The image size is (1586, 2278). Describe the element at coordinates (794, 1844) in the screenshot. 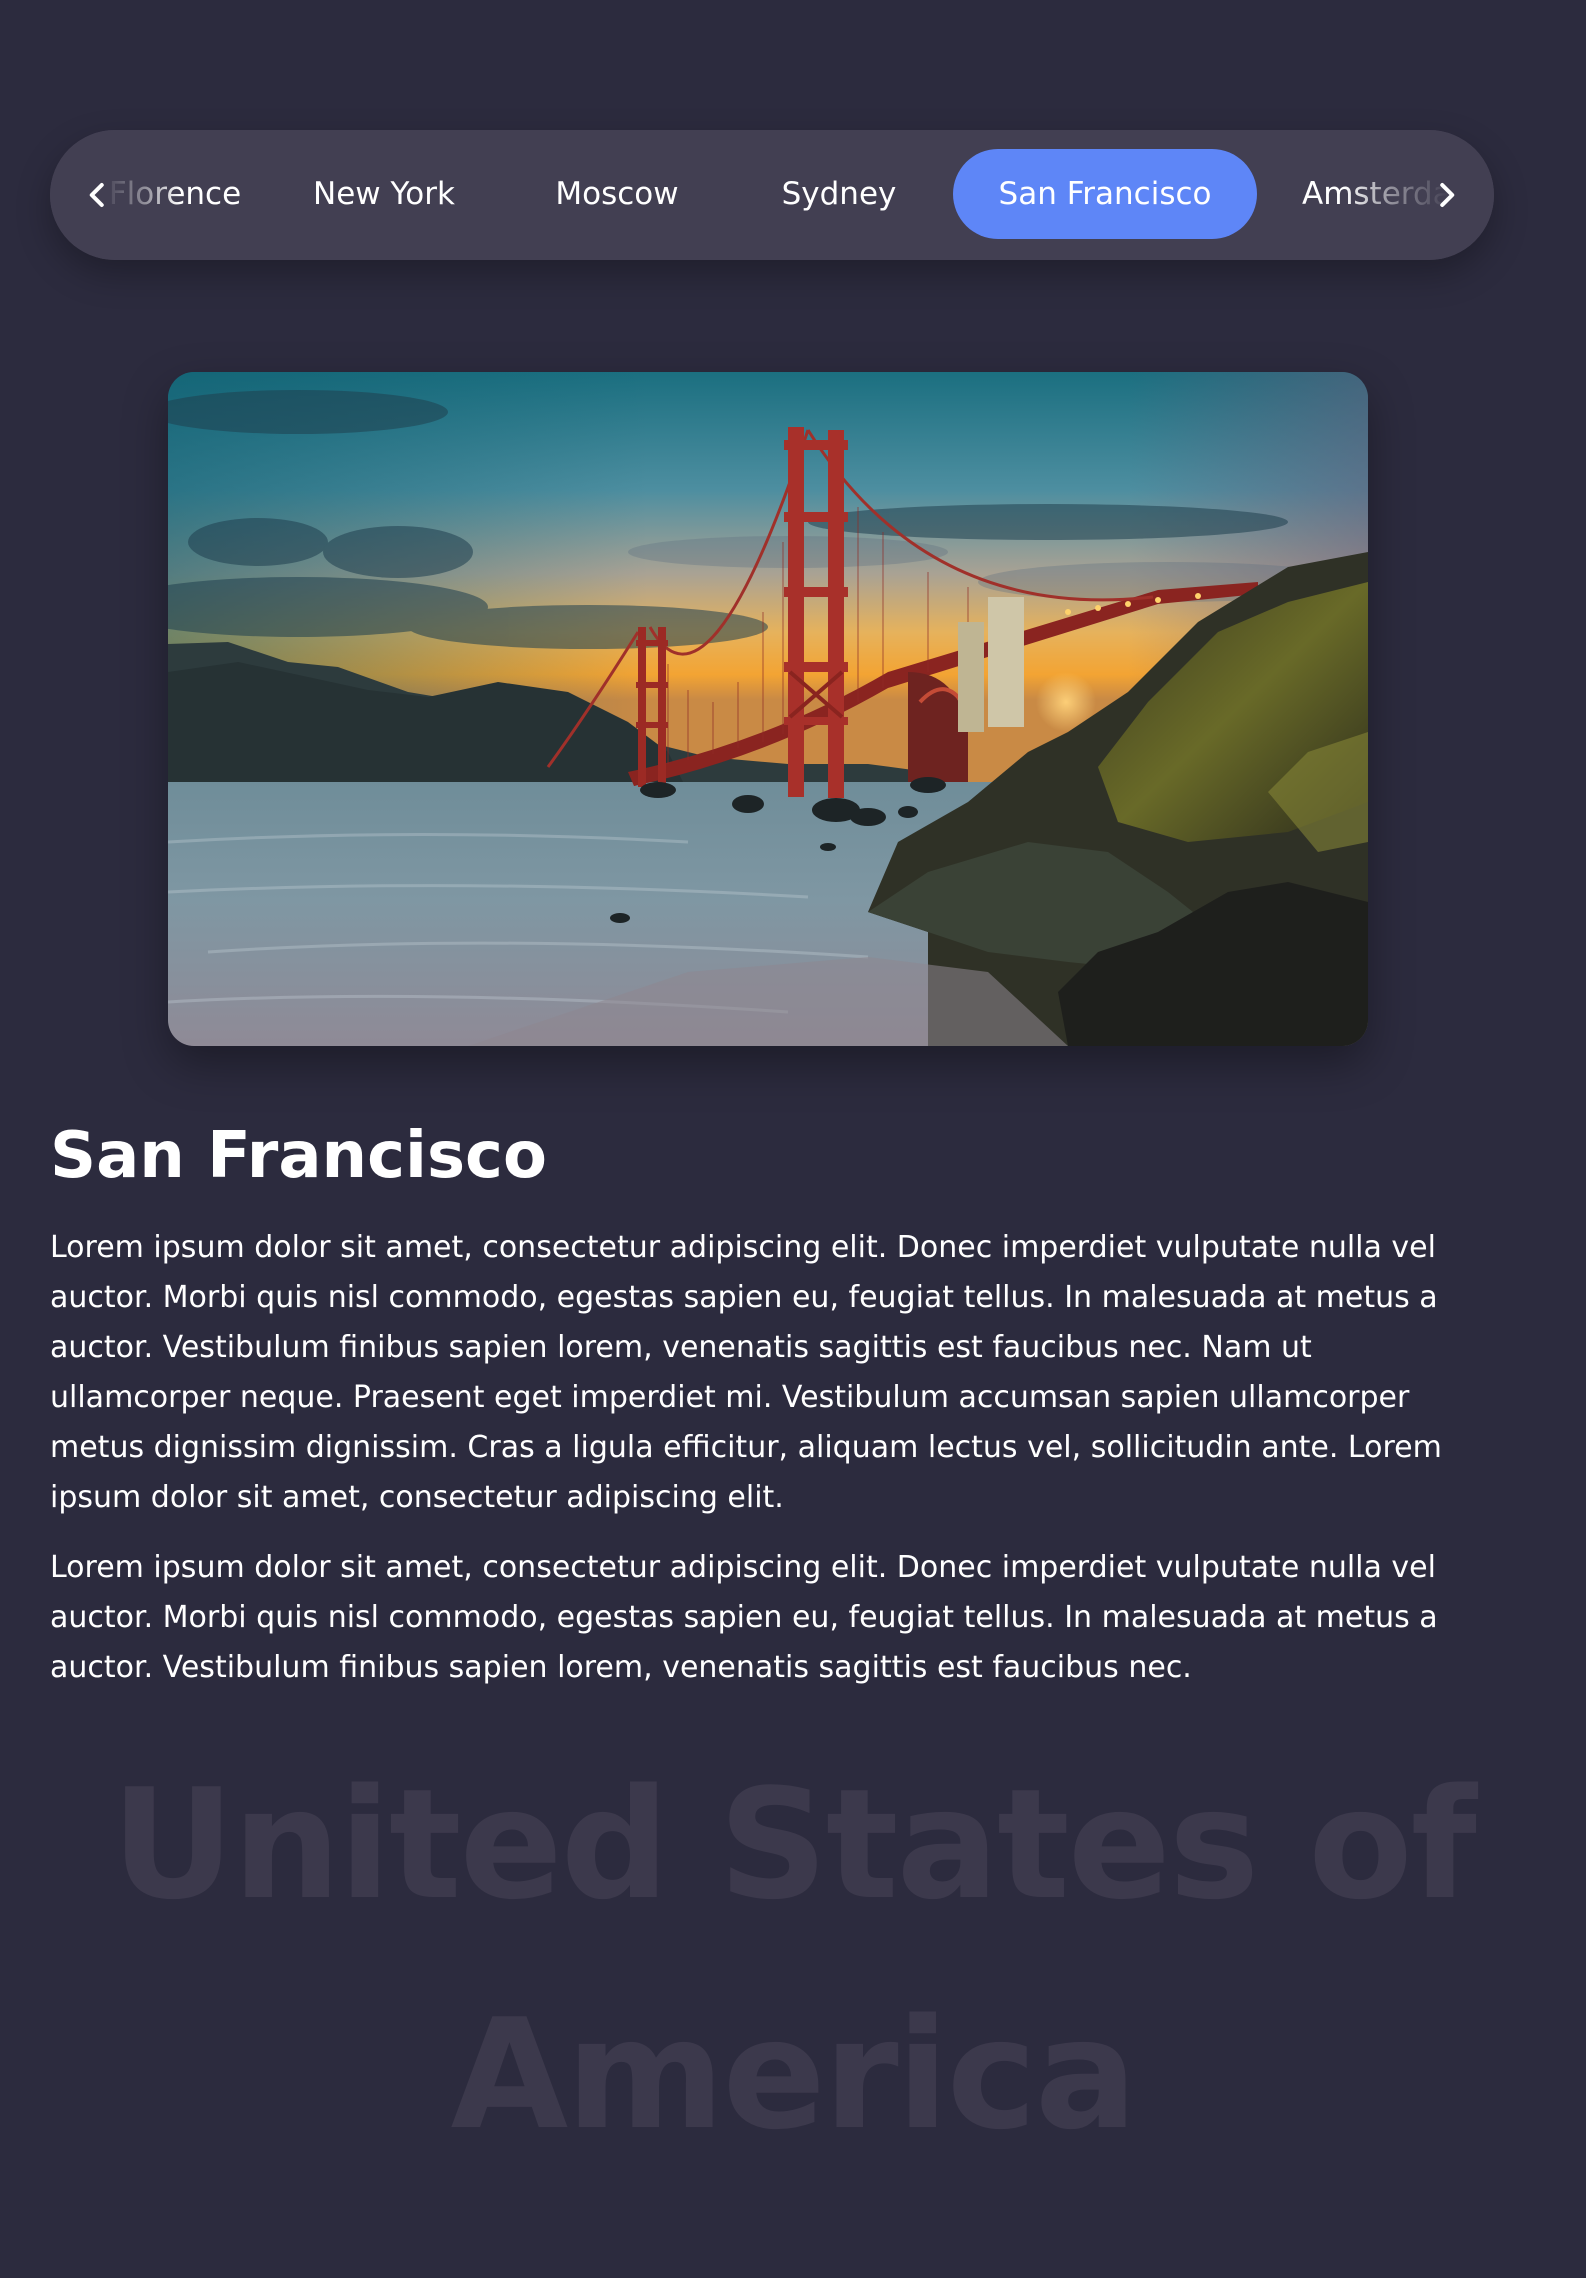

I see `country-watermark-line-1: United States of` at that location.